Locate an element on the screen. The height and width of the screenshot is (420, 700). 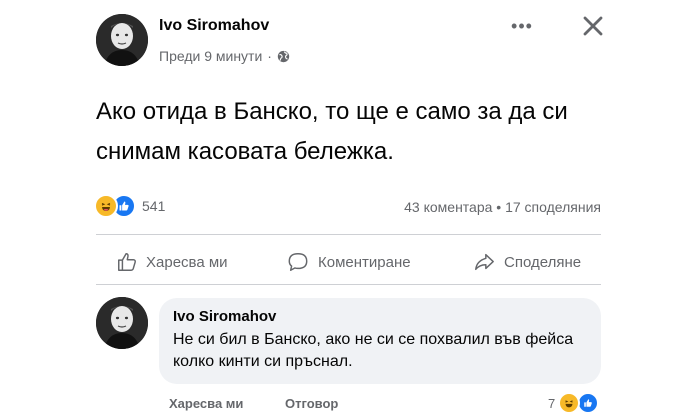
comment-author-name: Ivo Siromahov is located at coordinates (224, 316).